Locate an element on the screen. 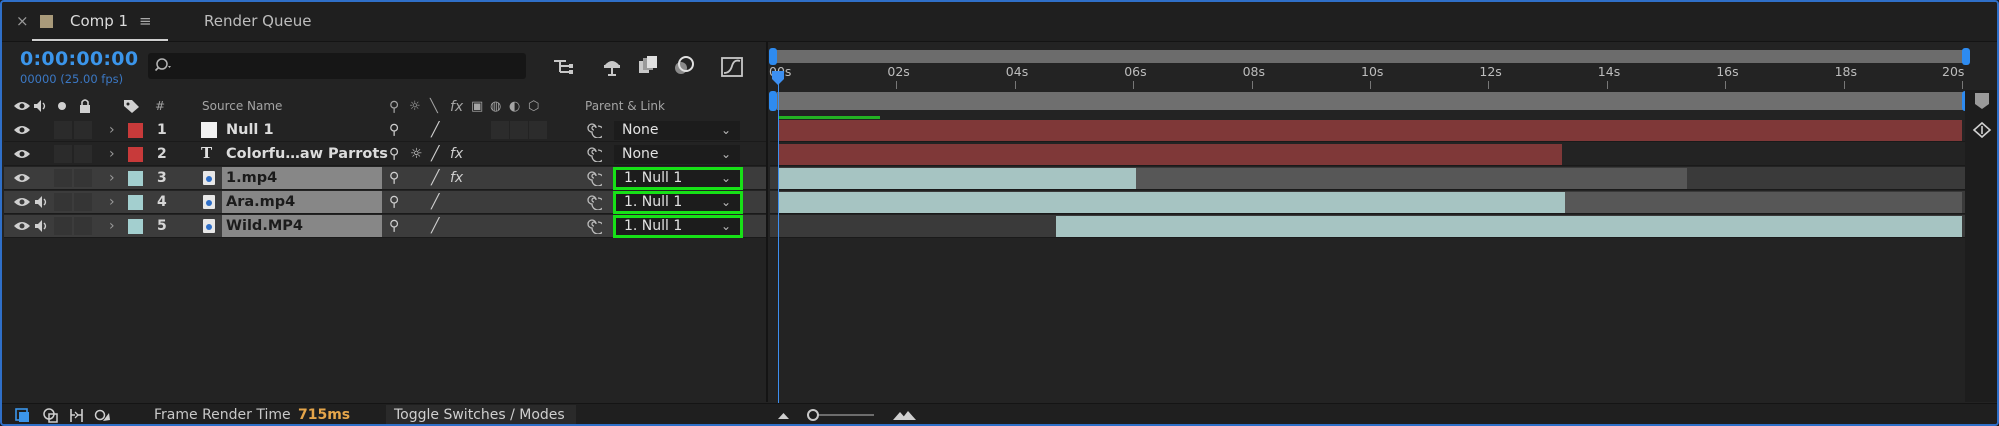 The width and height of the screenshot is (1999, 426). current-time-indicator-head is located at coordinates (778, 78).